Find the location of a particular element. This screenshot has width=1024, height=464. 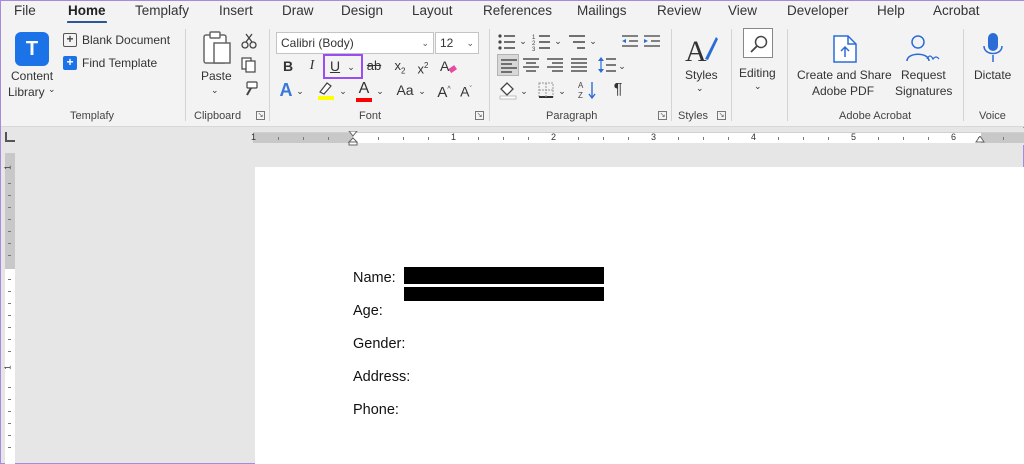

tab-references: References is located at coordinates (517, 10).